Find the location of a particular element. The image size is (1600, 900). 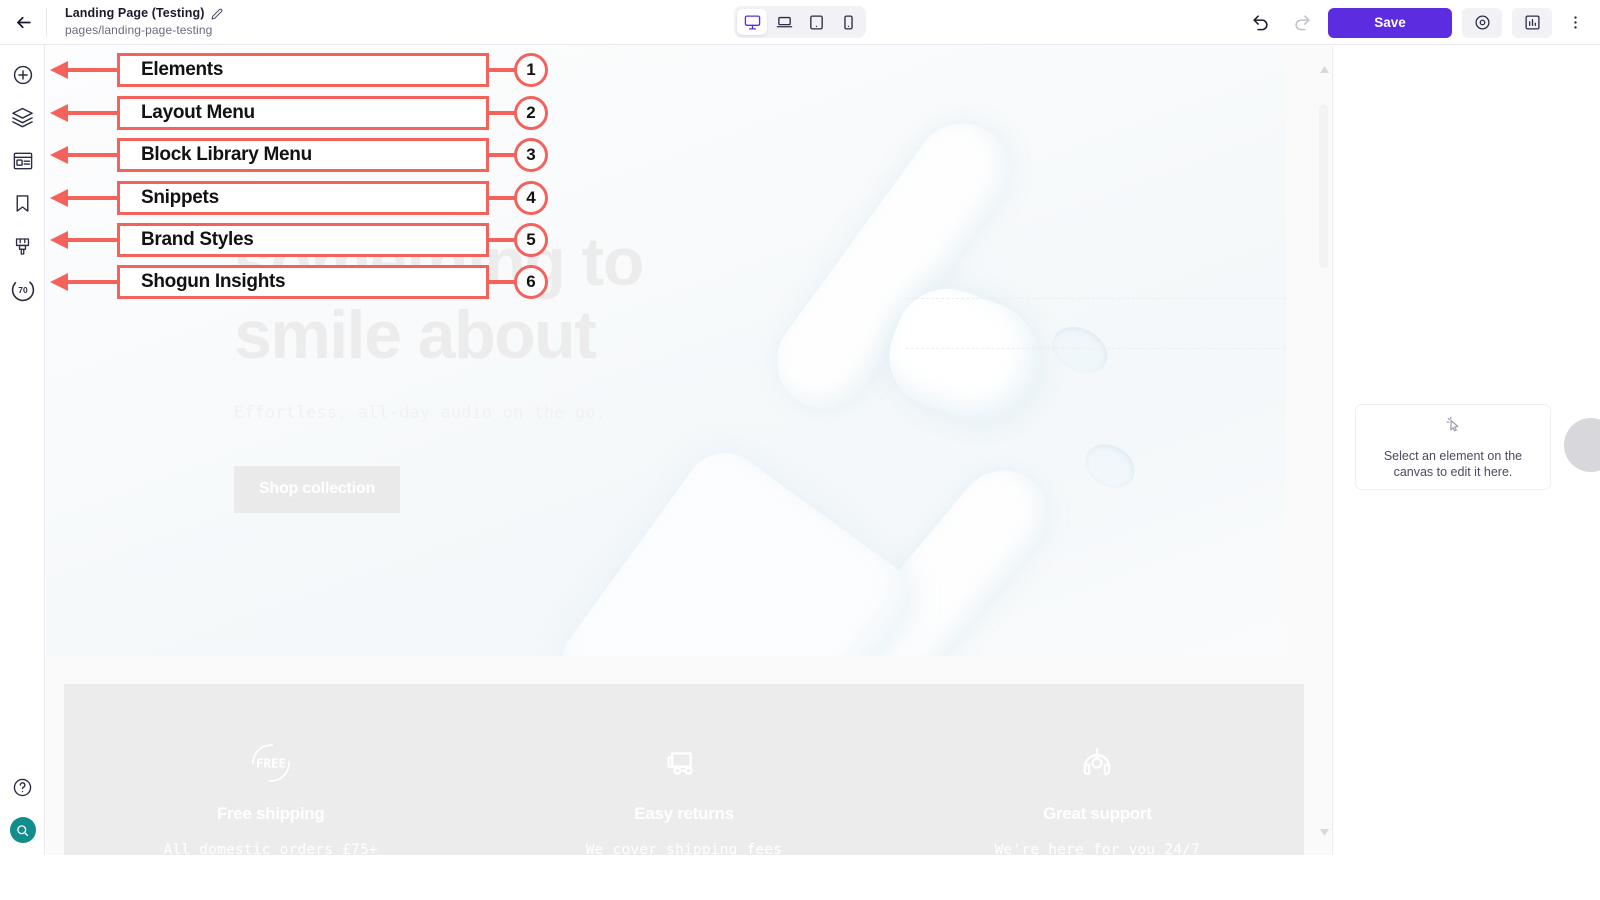

preview-button is located at coordinates (1482, 22).